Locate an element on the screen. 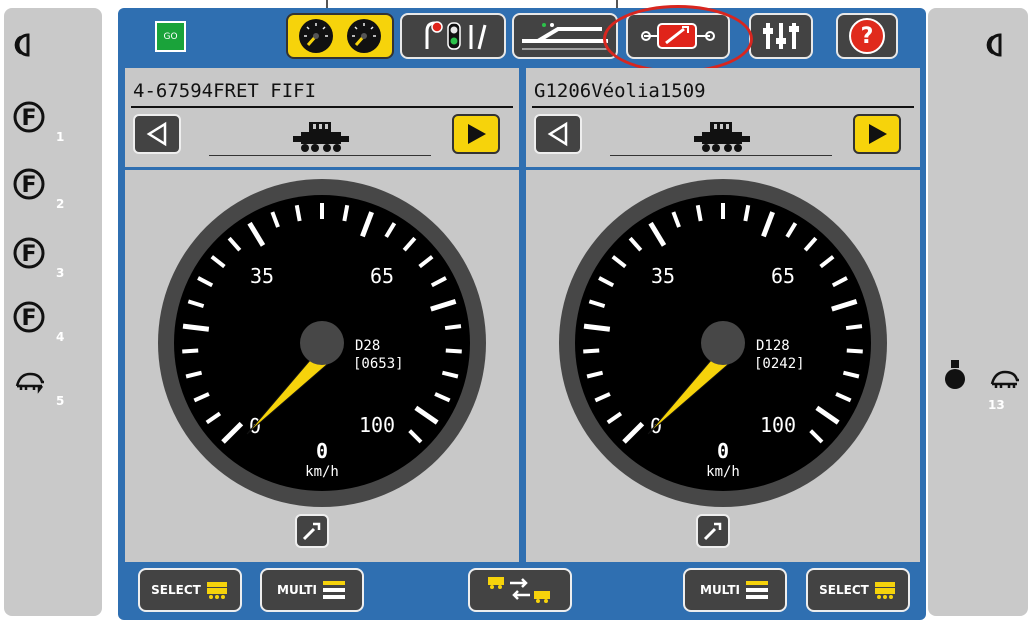 The height and width of the screenshot is (622, 1029). help-button: ? is located at coordinates (867, 36).